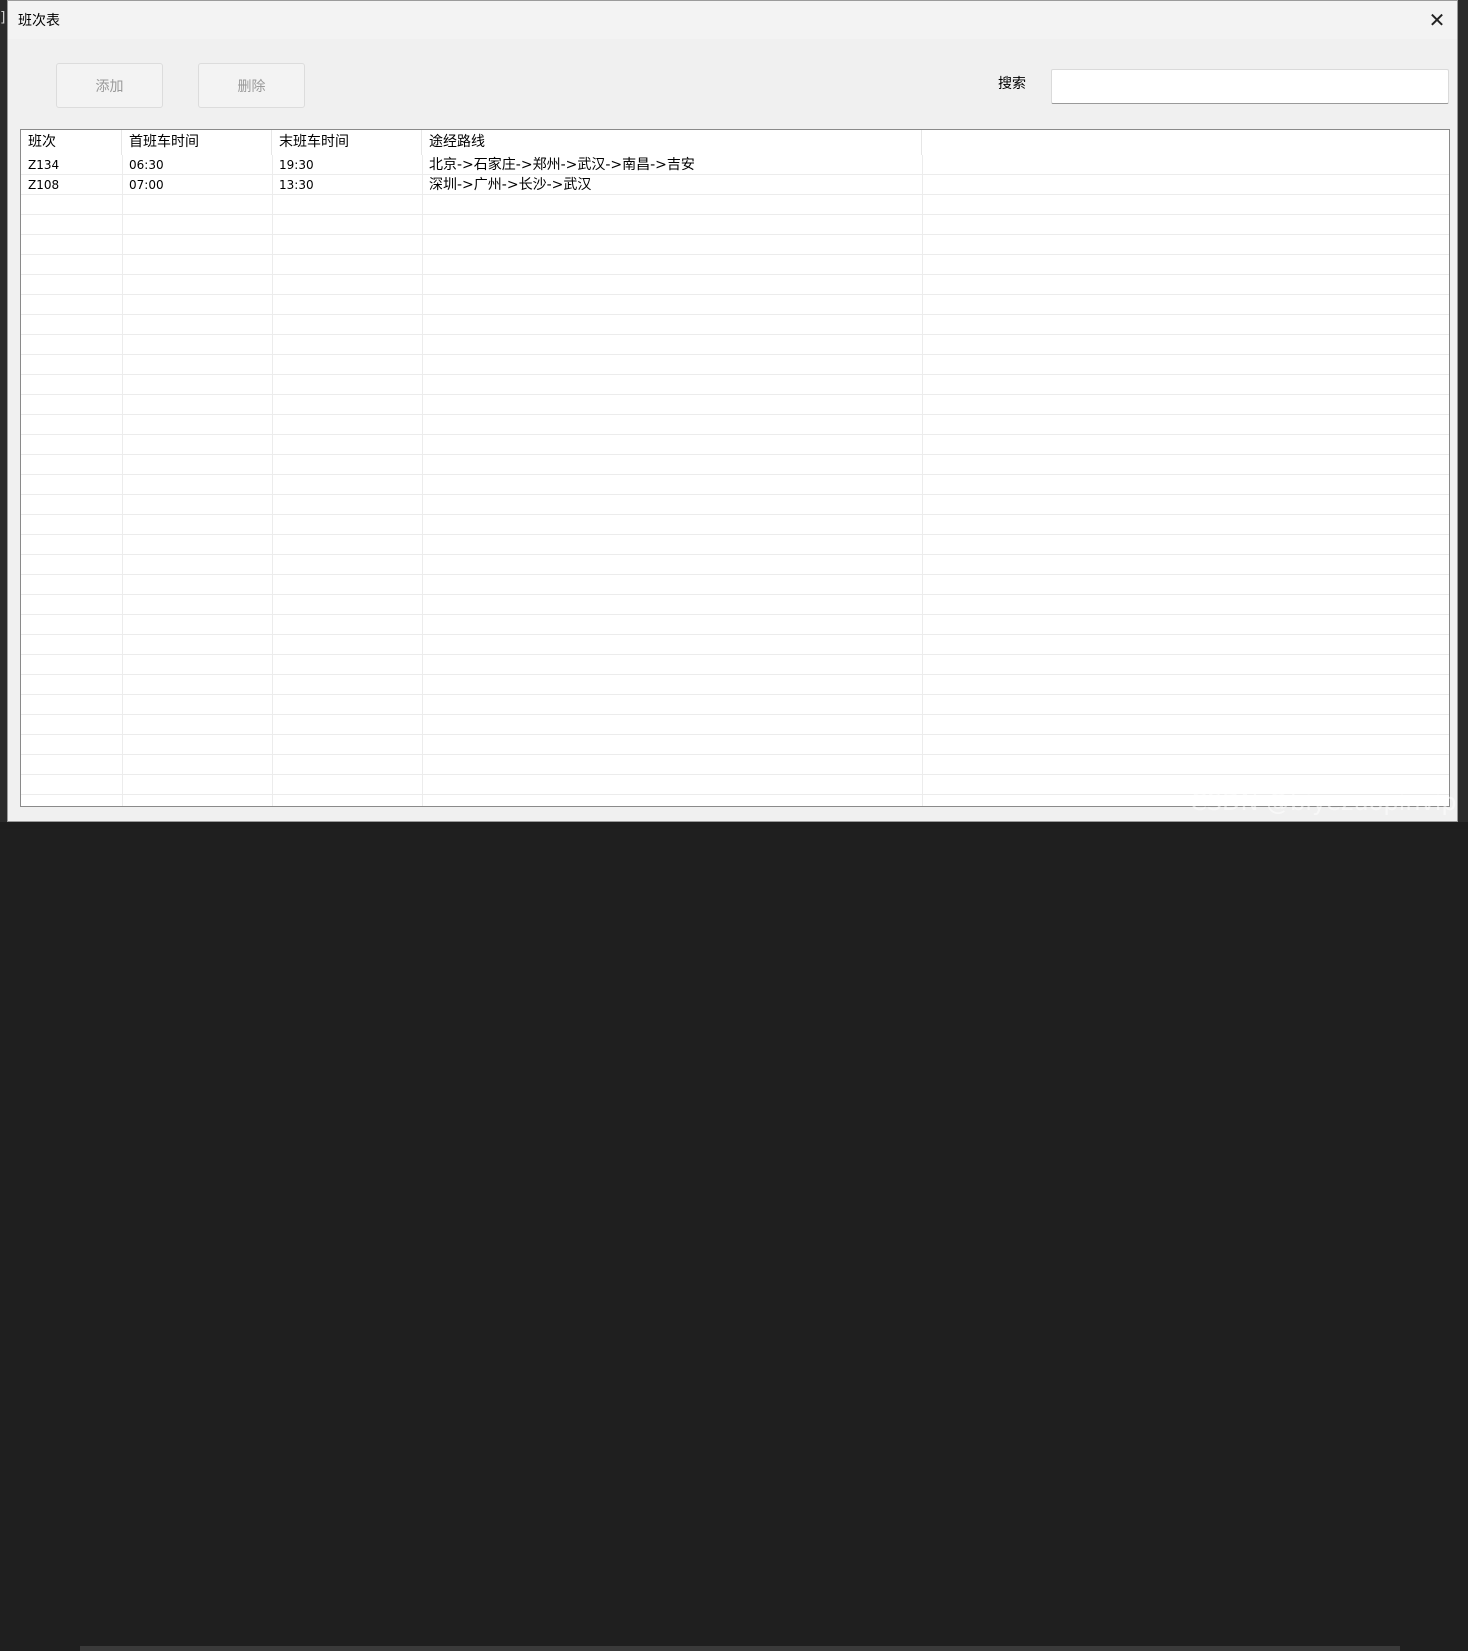 The image size is (1468, 1651). What do you see at coordinates (1323, 802) in the screenshot?
I see `watermark: CSDN @biyezuopinvip` at bounding box center [1323, 802].